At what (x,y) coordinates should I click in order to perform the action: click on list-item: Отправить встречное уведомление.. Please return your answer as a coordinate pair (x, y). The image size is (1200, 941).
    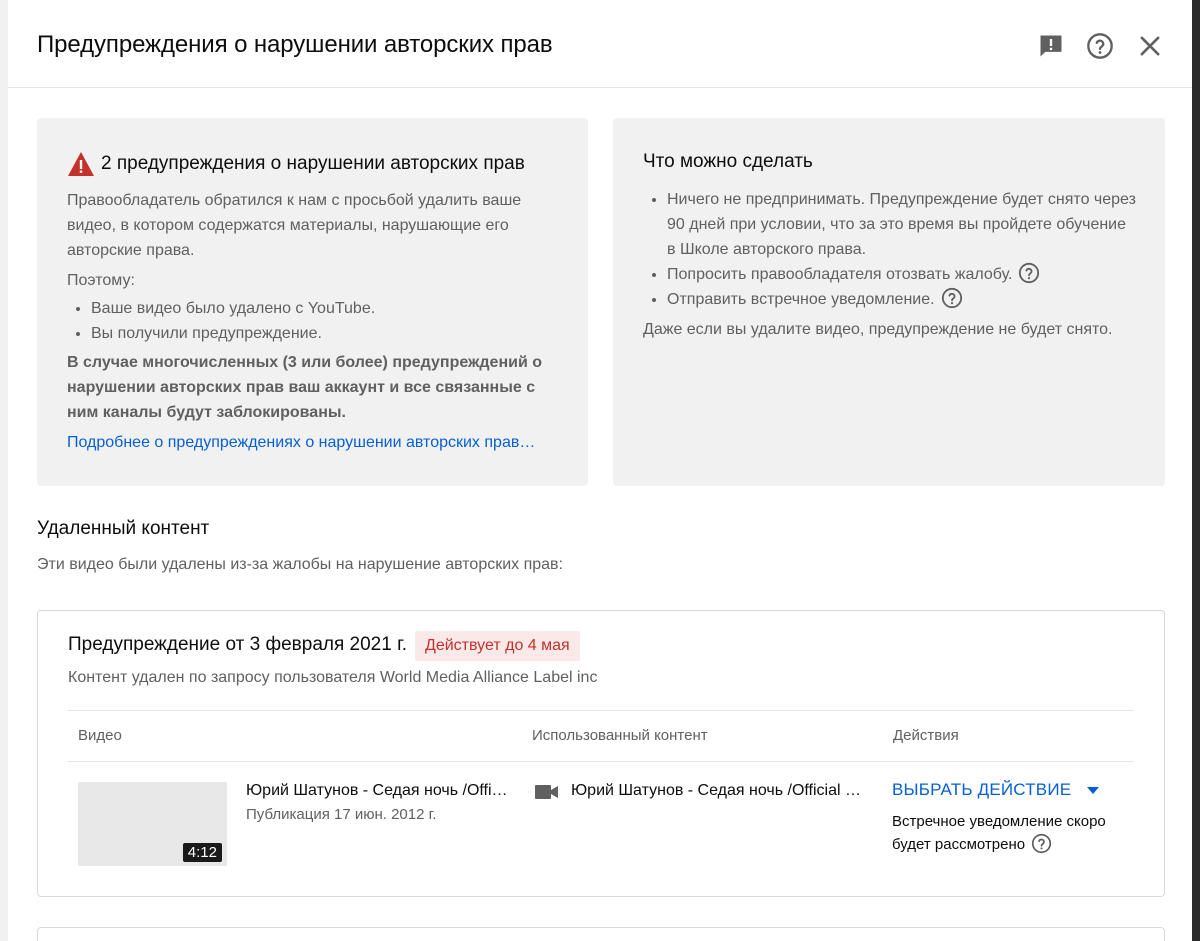
    Looking at the image, I should click on (902, 299).